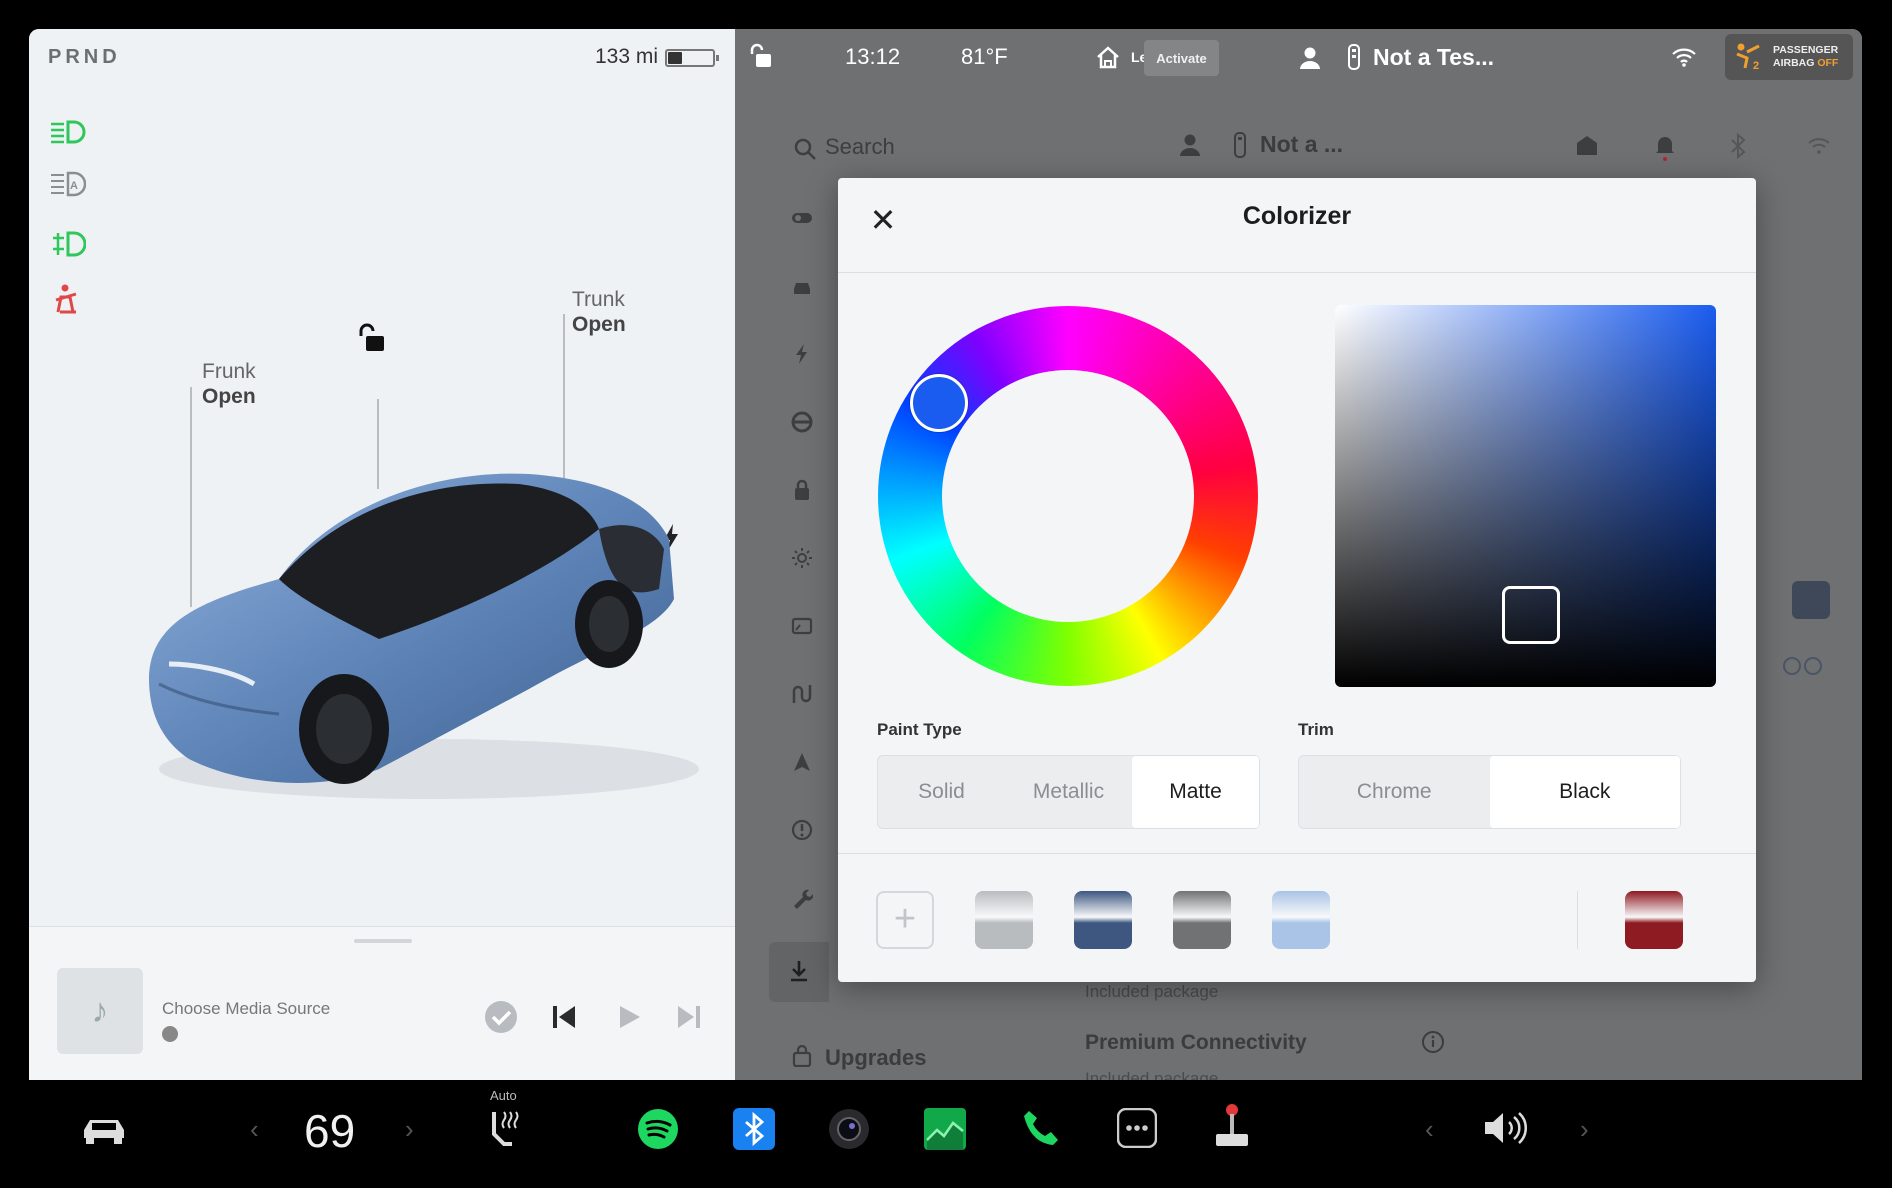 The image size is (1892, 1188). What do you see at coordinates (373, 338) in the screenshot?
I see `unlock-icon` at bounding box center [373, 338].